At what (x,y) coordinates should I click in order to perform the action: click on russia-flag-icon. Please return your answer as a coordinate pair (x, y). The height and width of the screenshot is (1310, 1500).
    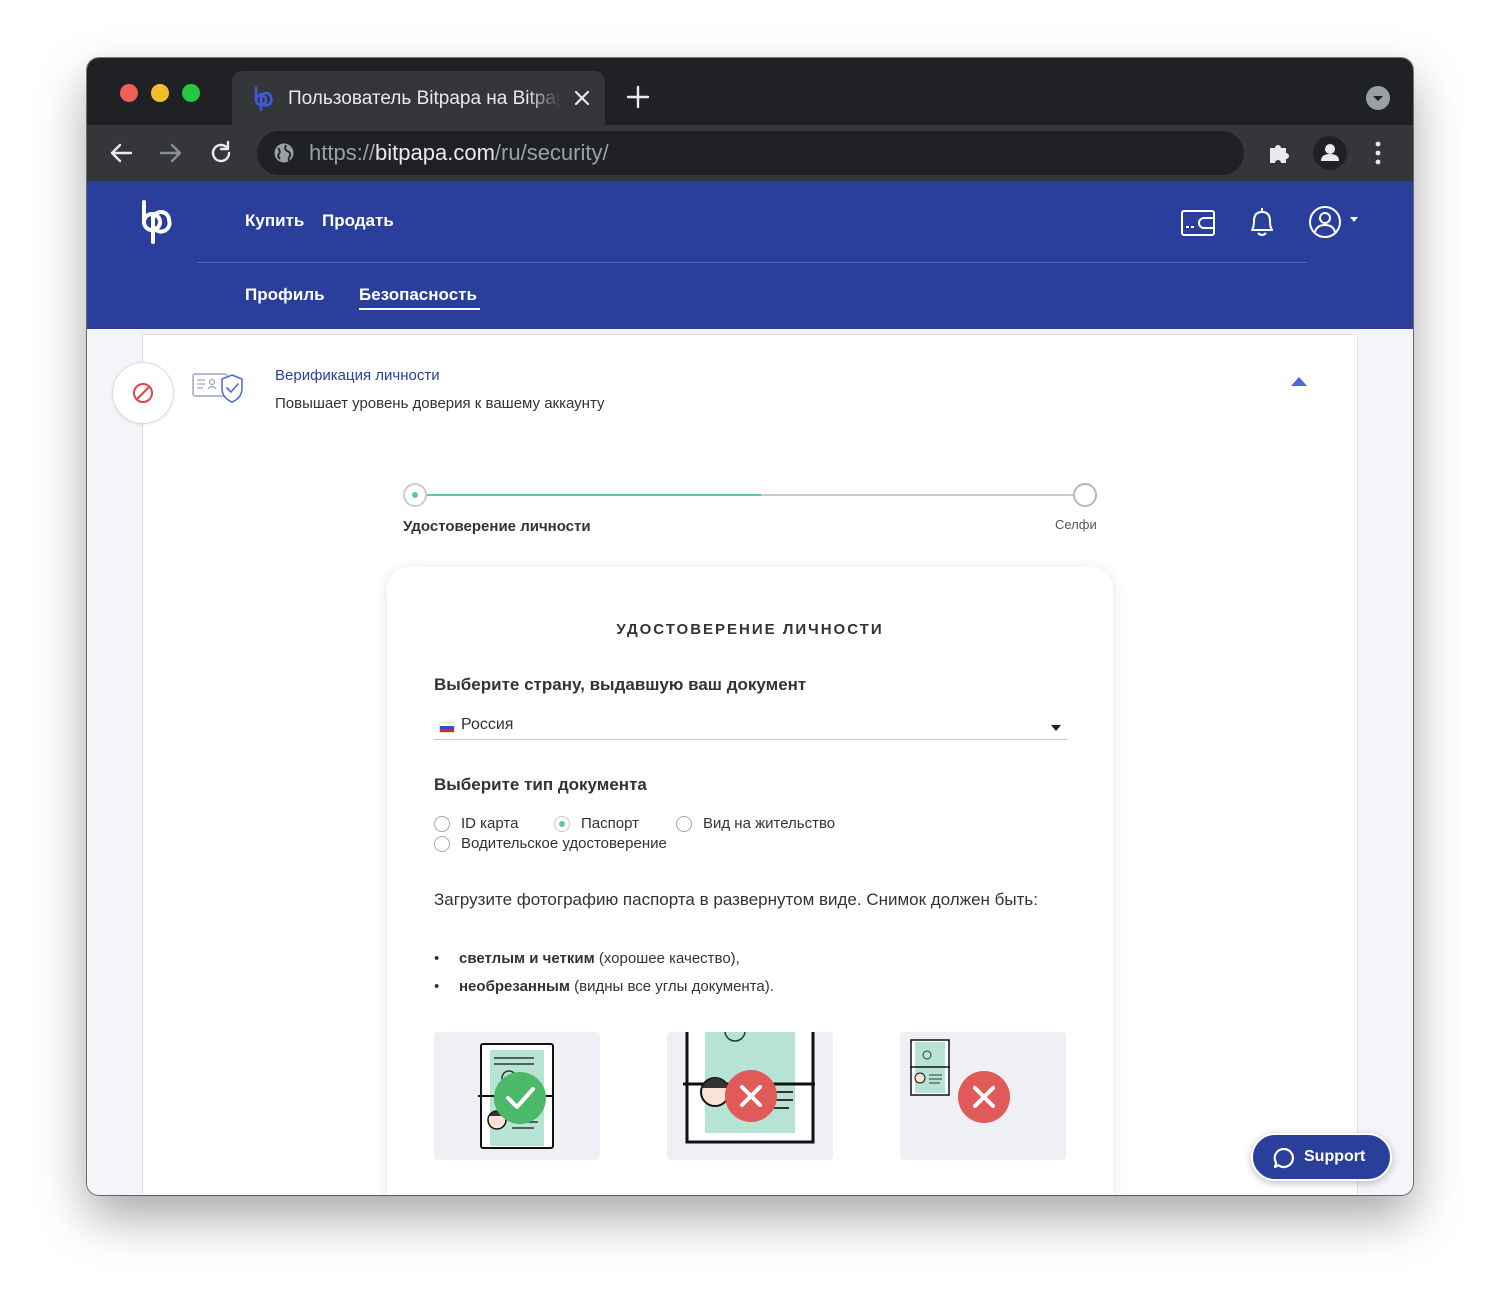
    Looking at the image, I should click on (447, 727).